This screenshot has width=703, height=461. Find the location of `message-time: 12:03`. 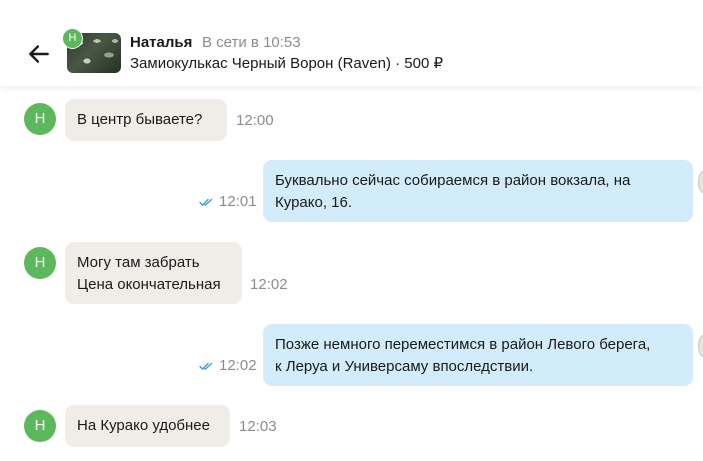

message-time: 12:03 is located at coordinates (258, 426).